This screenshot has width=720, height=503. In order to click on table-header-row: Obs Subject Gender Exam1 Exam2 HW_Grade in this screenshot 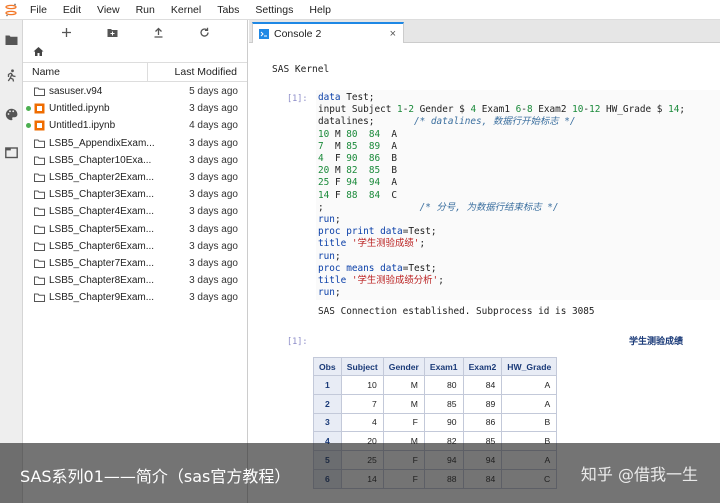, I will do `click(435, 366)`.